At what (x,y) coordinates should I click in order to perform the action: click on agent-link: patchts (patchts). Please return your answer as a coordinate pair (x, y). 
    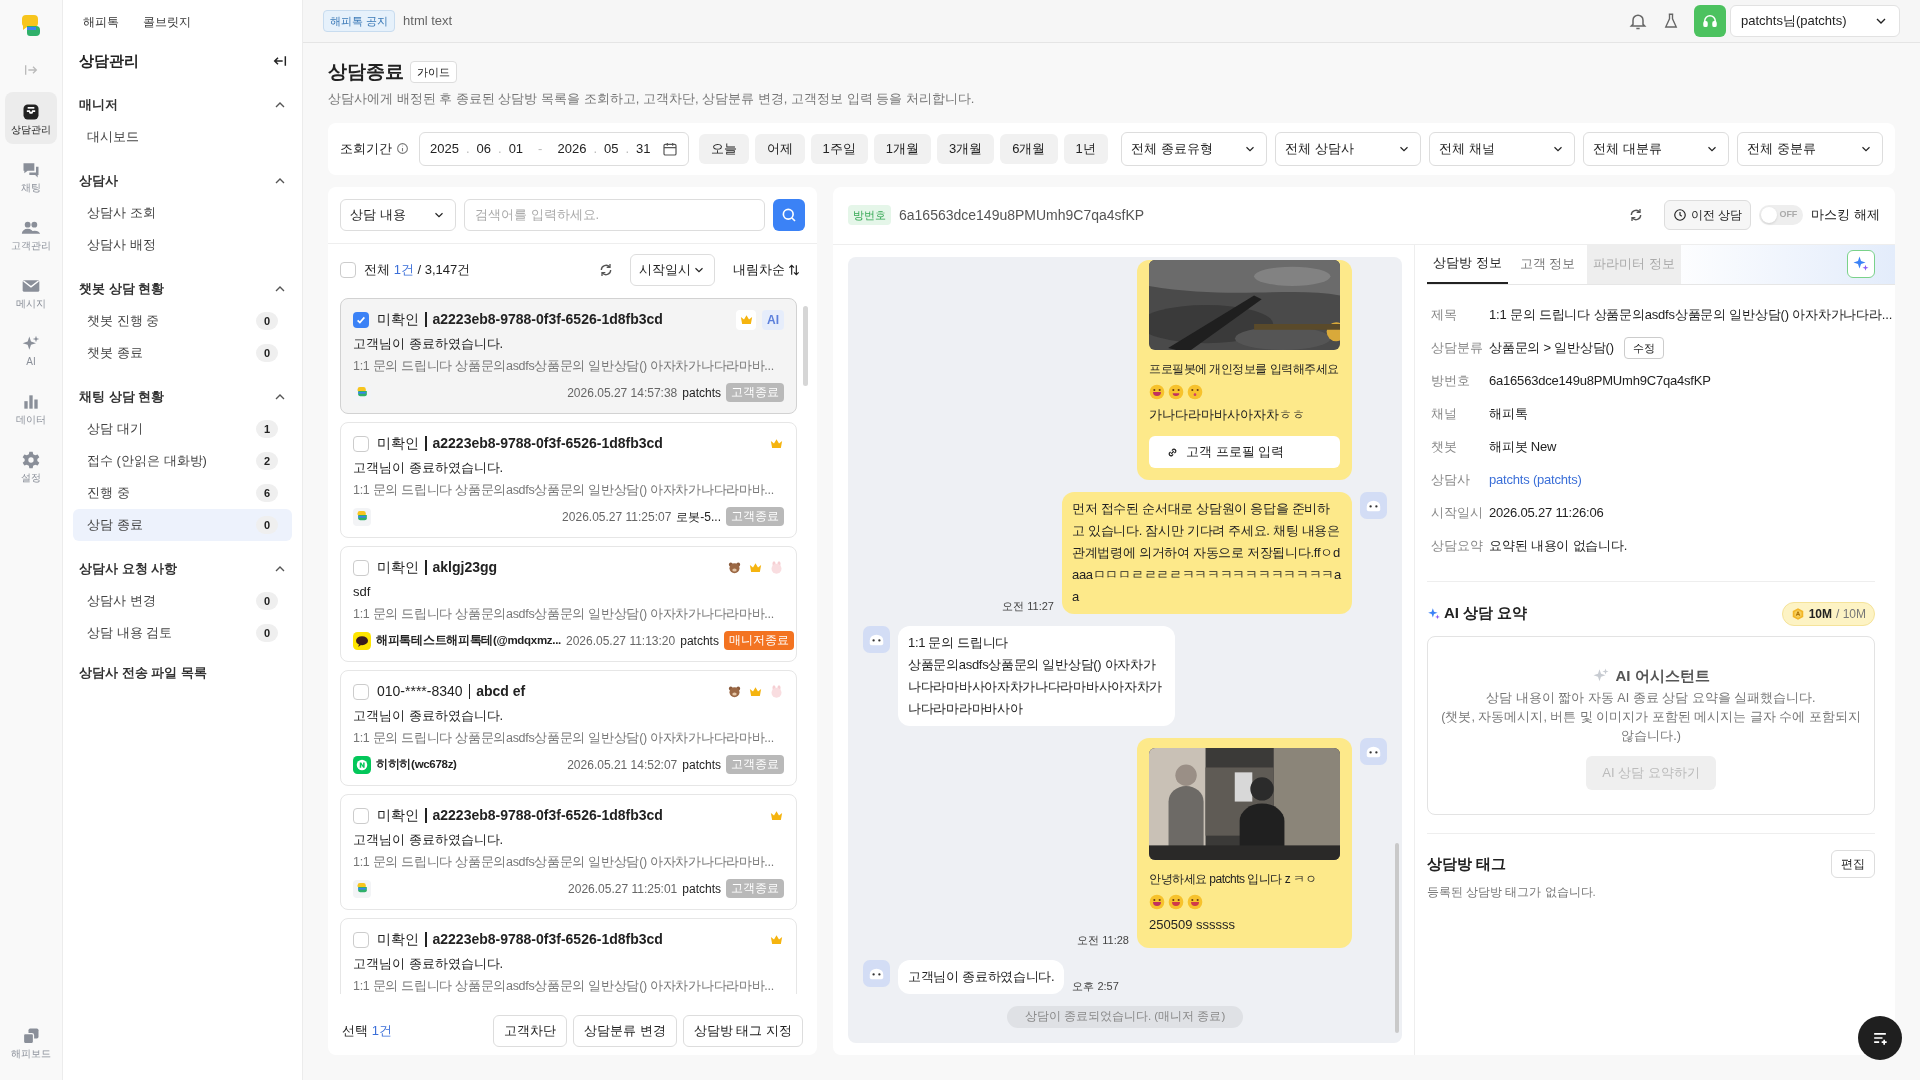
    Looking at the image, I should click on (1535, 480).